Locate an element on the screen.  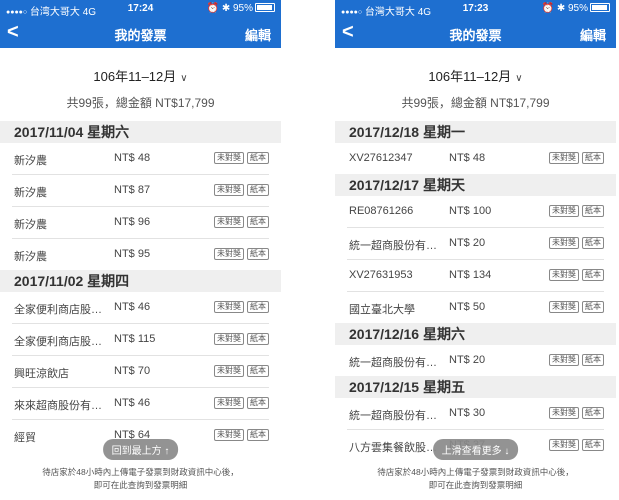
battery-percent: 95% is located at coordinates (242, 8).